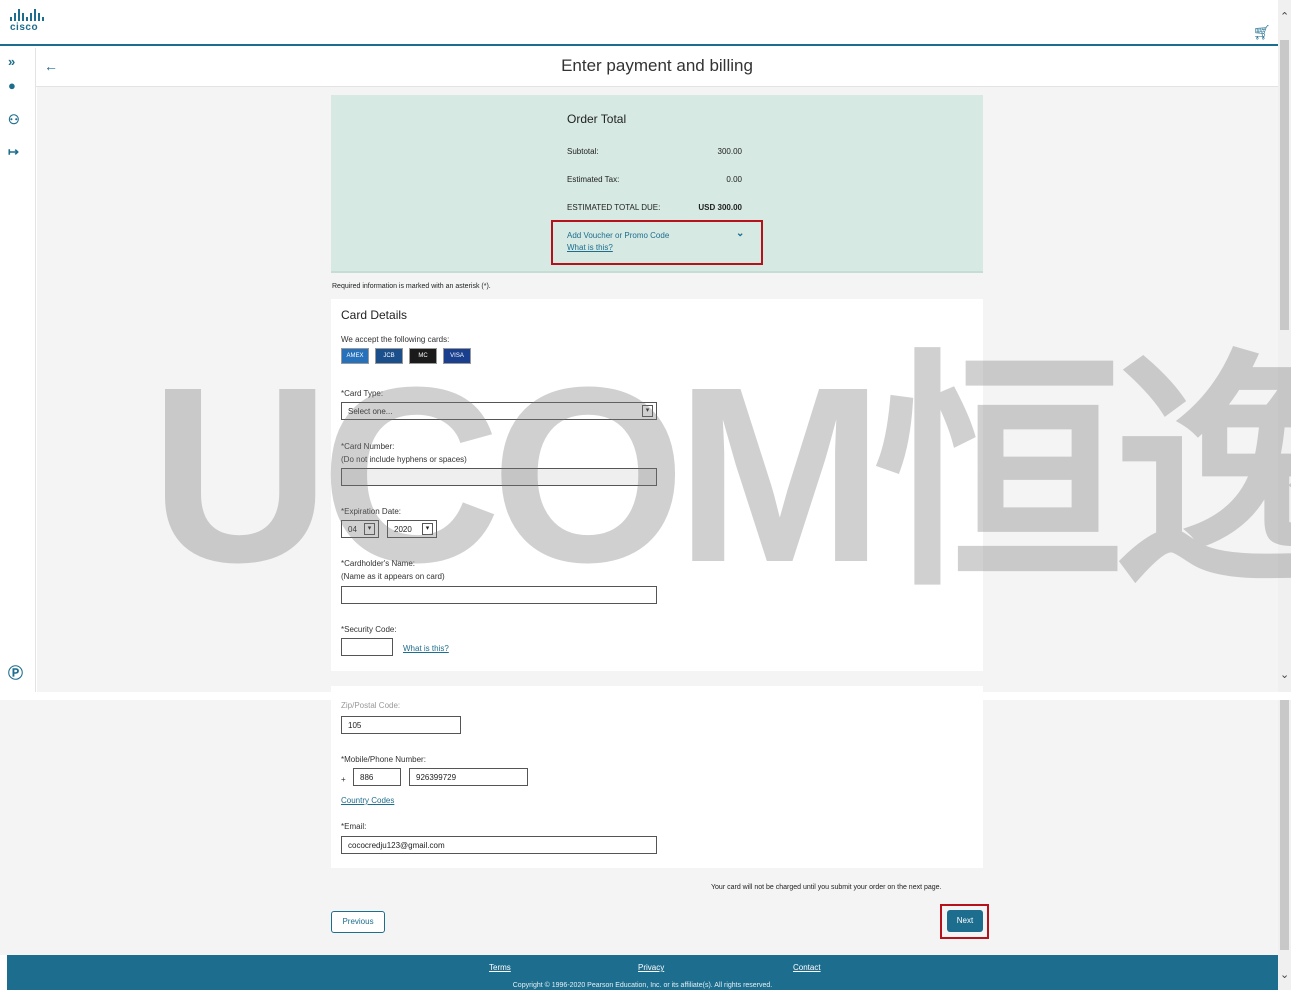 The width and height of the screenshot is (1291, 990). I want to click on phone-plus: +, so click(343, 779).